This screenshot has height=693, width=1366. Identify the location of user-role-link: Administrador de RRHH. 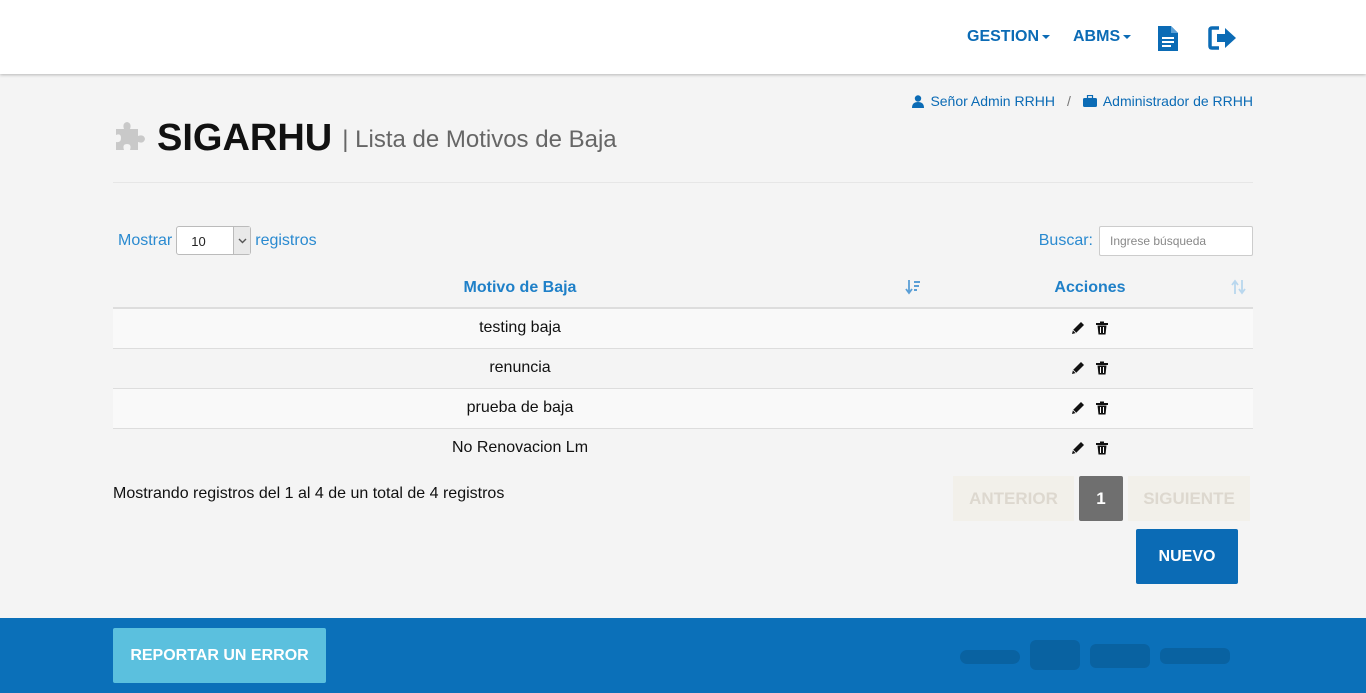
(1178, 101).